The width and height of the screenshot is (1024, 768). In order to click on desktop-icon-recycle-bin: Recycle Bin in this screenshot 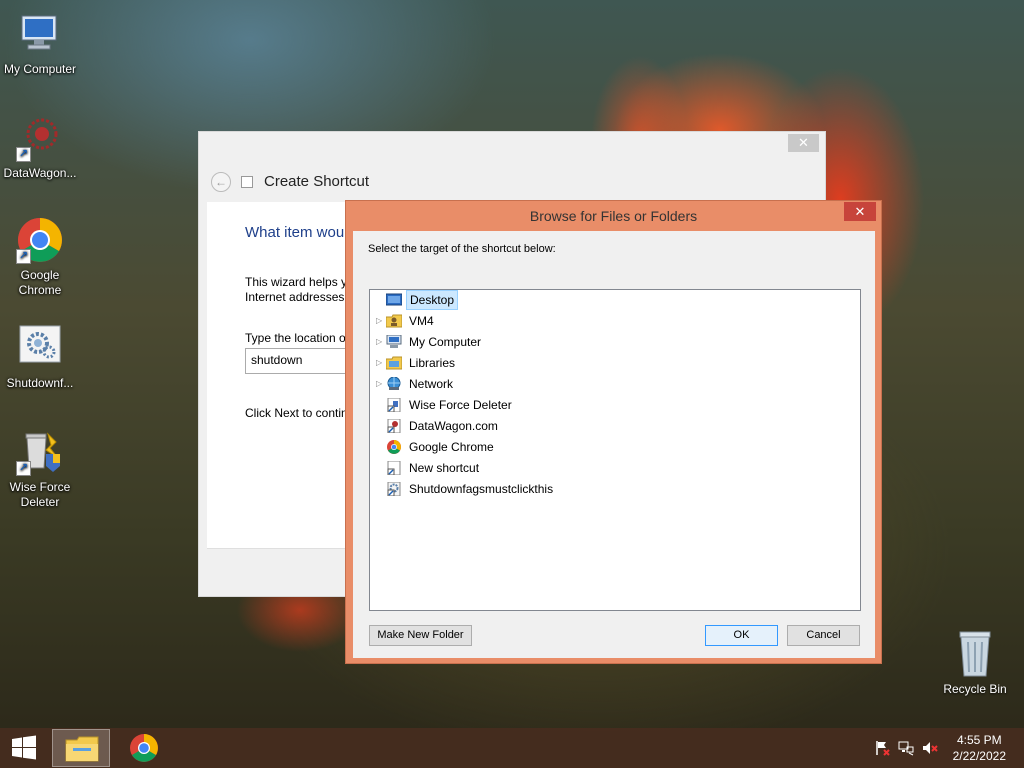, I will do `click(975, 663)`.